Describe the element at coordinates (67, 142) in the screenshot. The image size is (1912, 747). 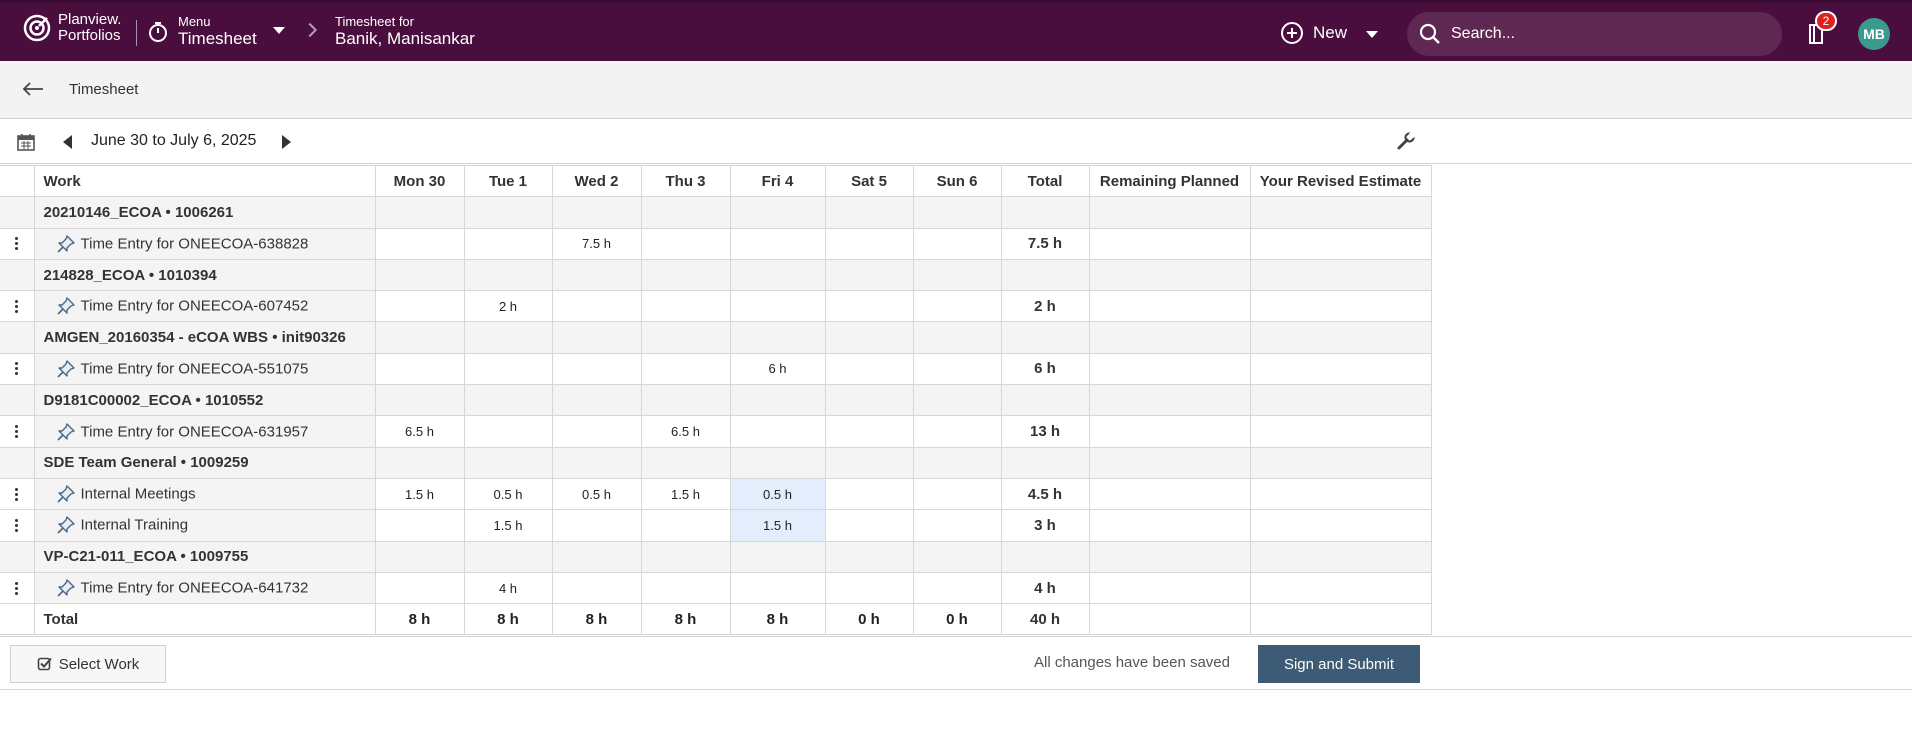
I see `previous-period-icon` at that location.